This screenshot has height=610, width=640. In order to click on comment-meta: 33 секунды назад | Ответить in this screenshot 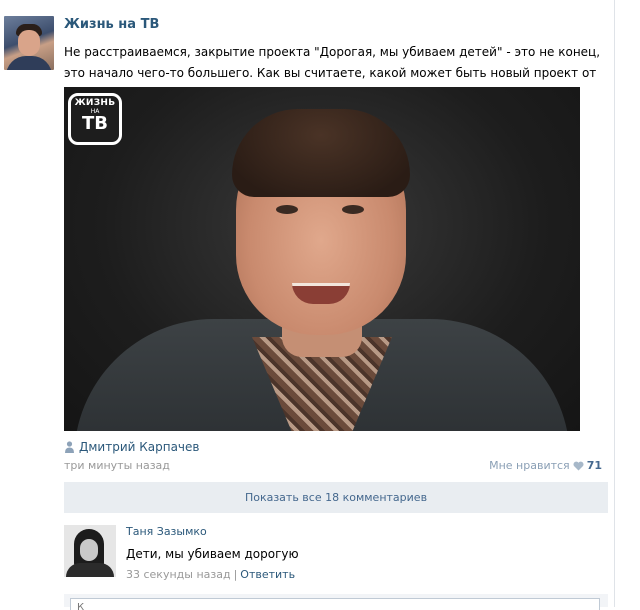, I will do `click(210, 574)`.